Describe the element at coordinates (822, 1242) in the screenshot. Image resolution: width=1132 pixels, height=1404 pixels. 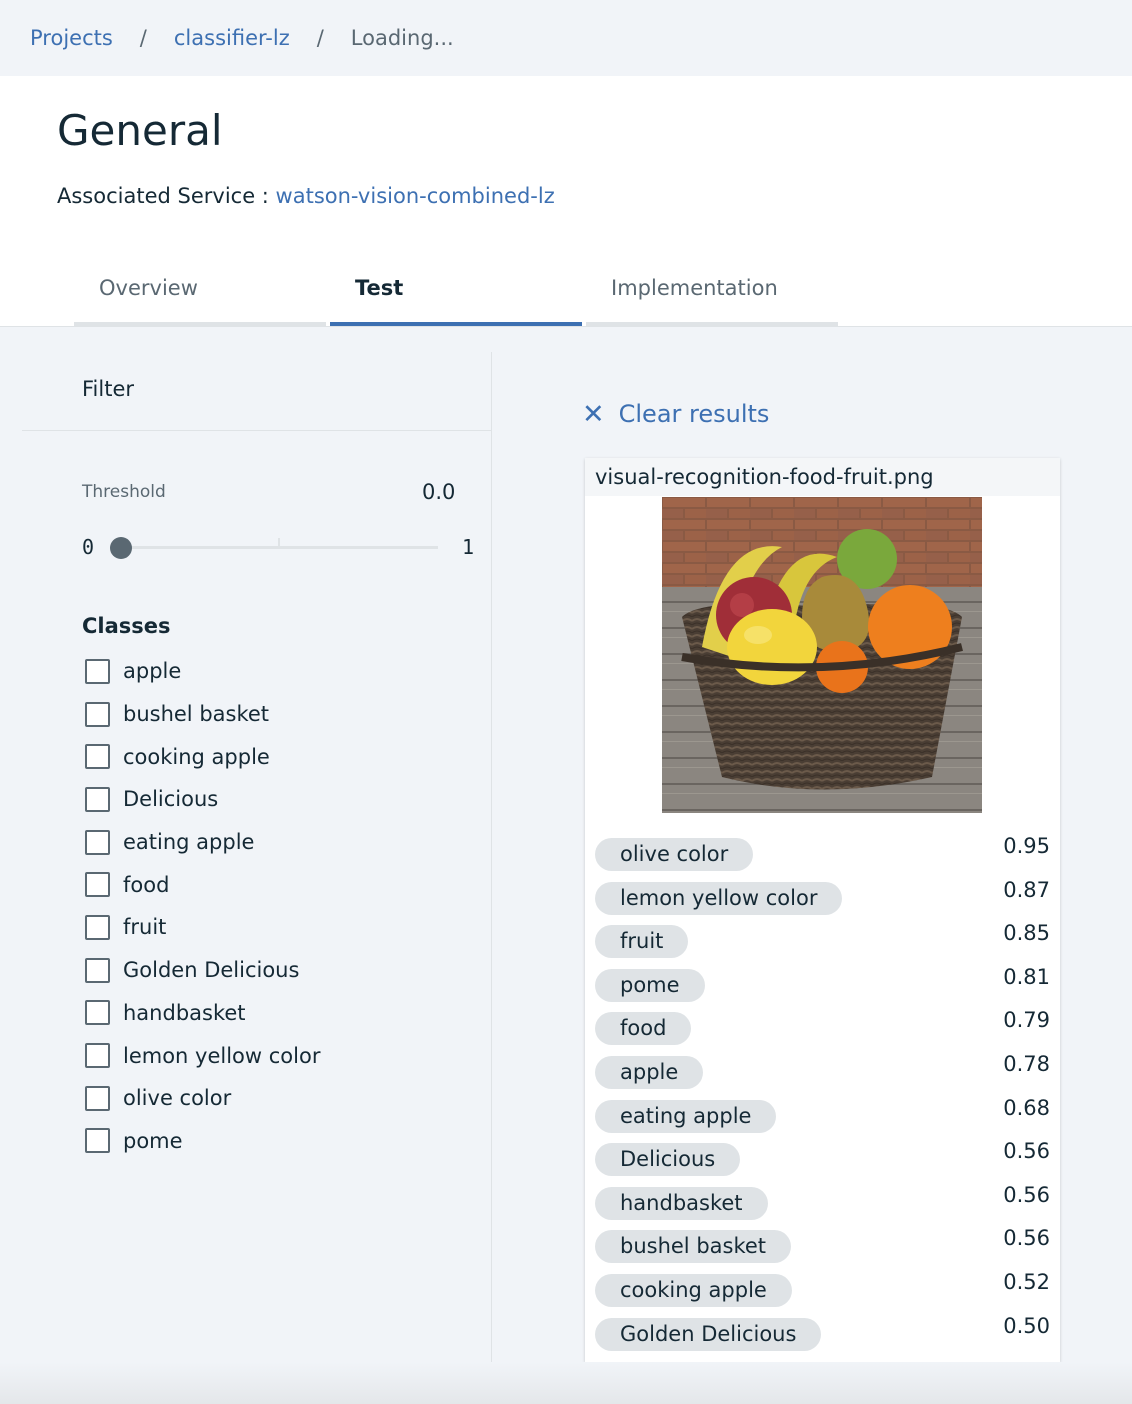
I see `result-row: bushel basket 0.56` at that location.